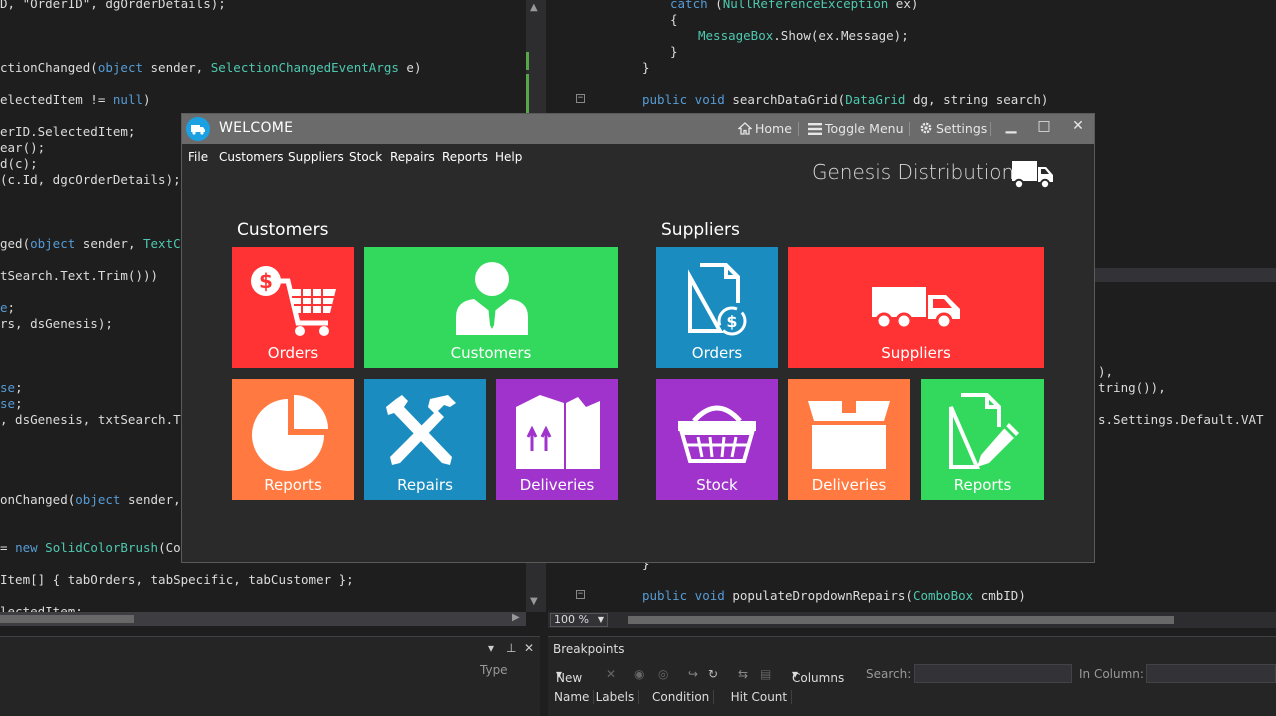 The height and width of the screenshot is (716, 1276). What do you see at coordinates (1132, 388) in the screenshot?
I see `code-line: tring()),` at bounding box center [1132, 388].